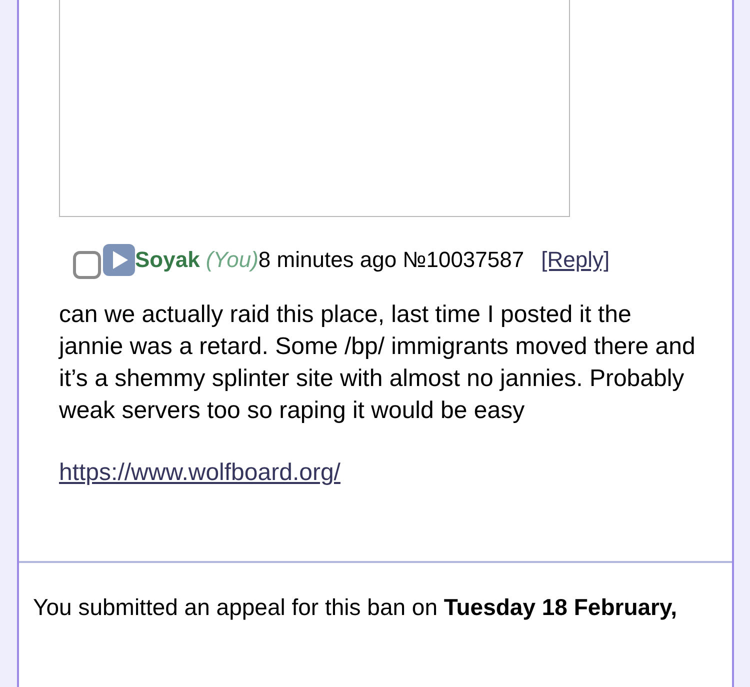  Describe the element at coordinates (167, 260) in the screenshot. I see `poster-name: Soyak` at that location.